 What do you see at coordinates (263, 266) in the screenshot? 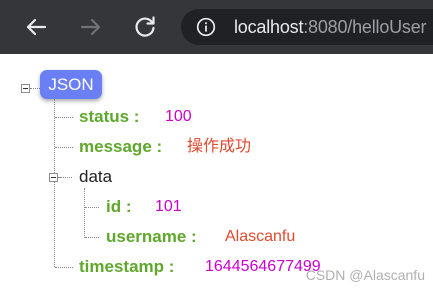
I see `timestamp-value: 1644564677499` at bounding box center [263, 266].